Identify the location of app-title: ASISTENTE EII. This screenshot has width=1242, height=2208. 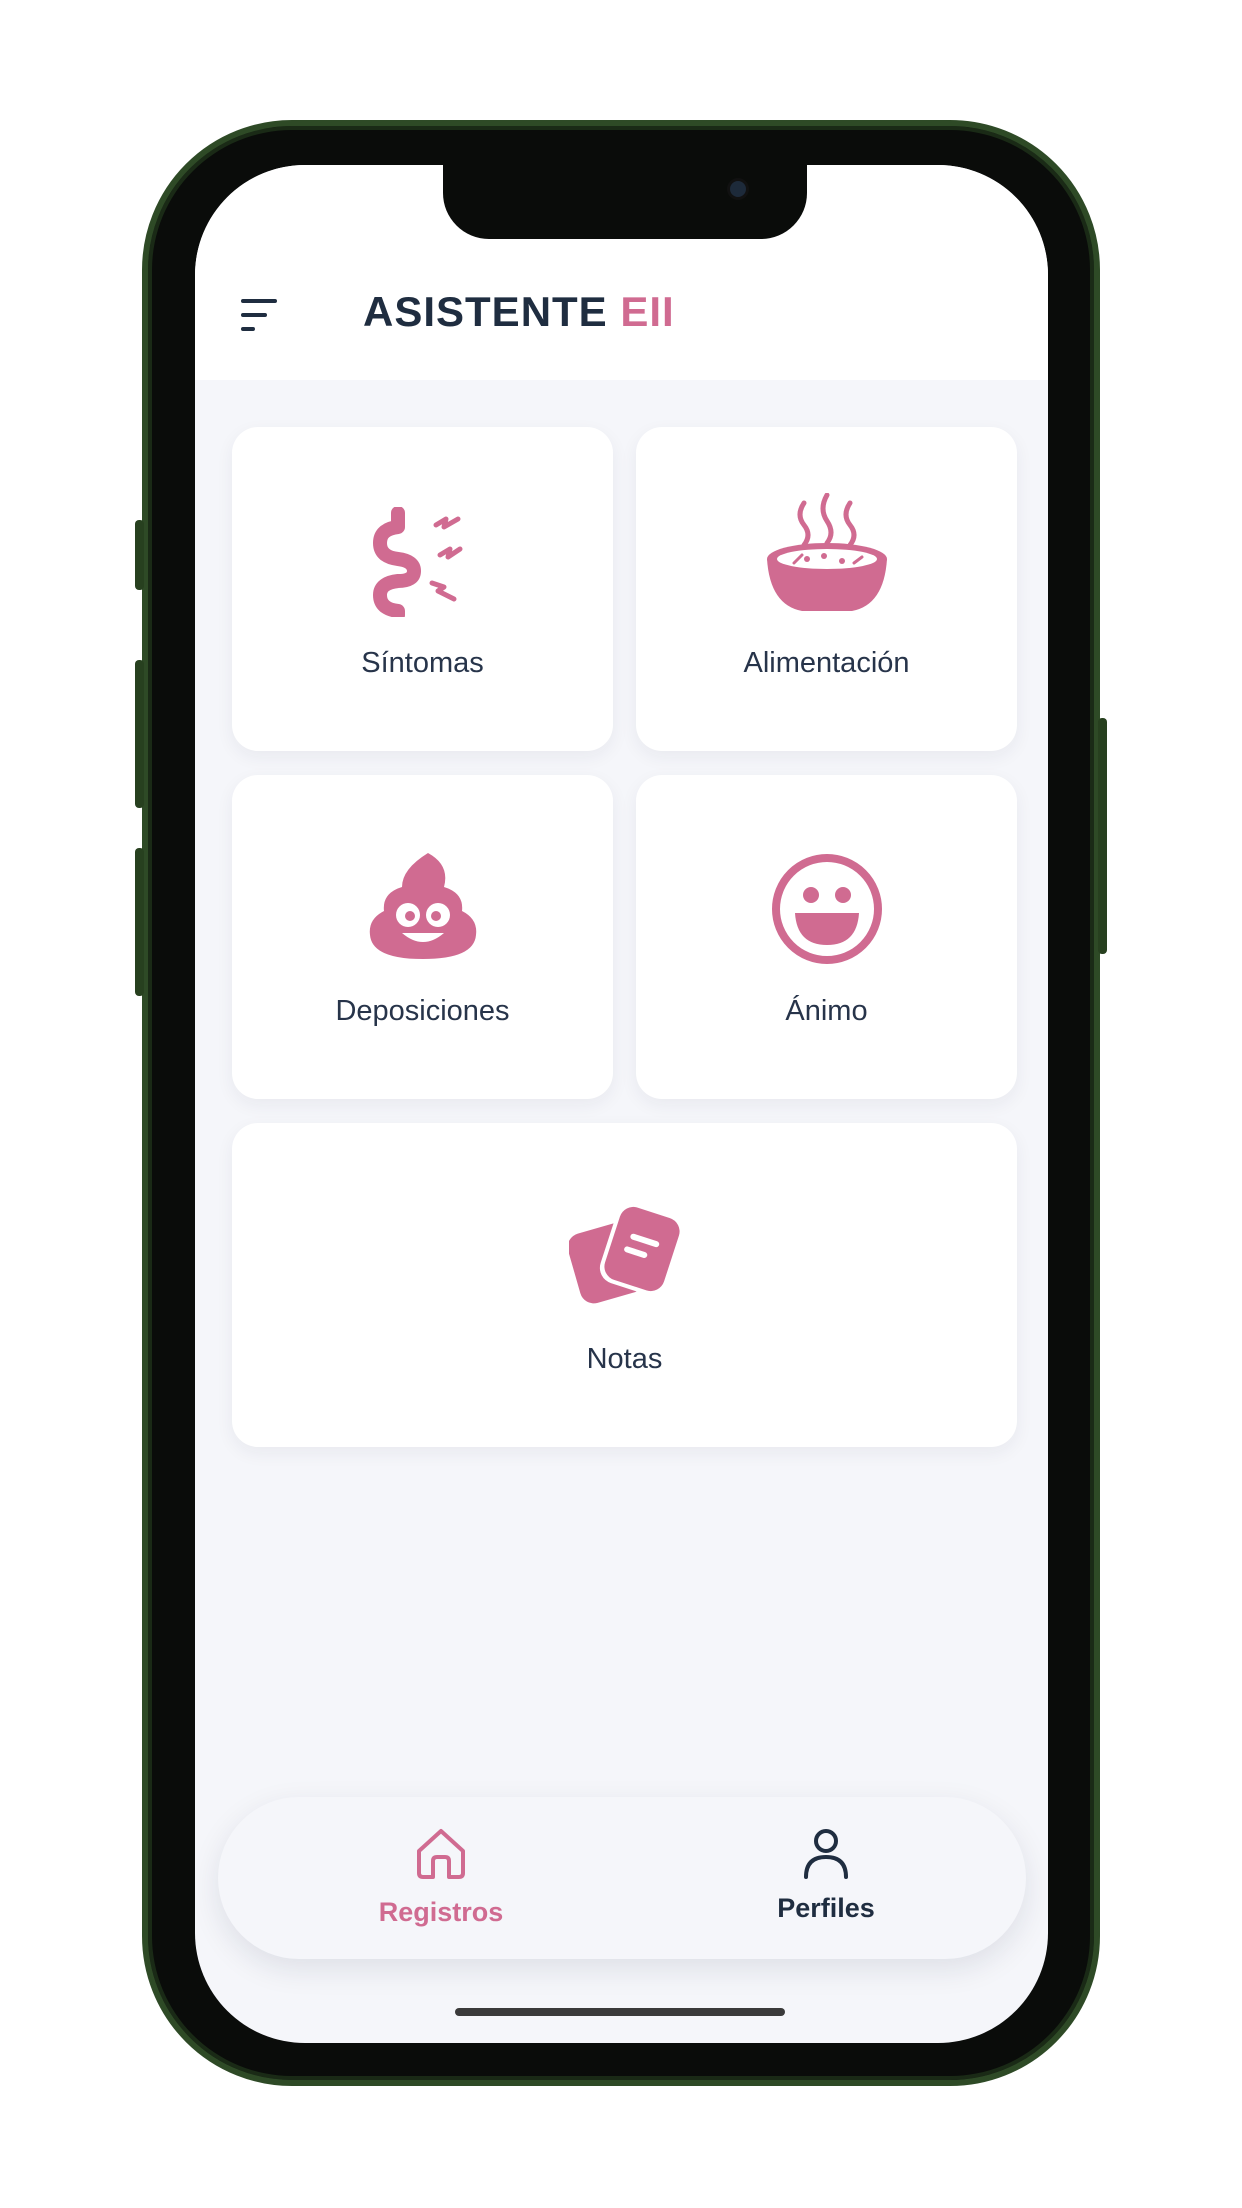
(519, 312).